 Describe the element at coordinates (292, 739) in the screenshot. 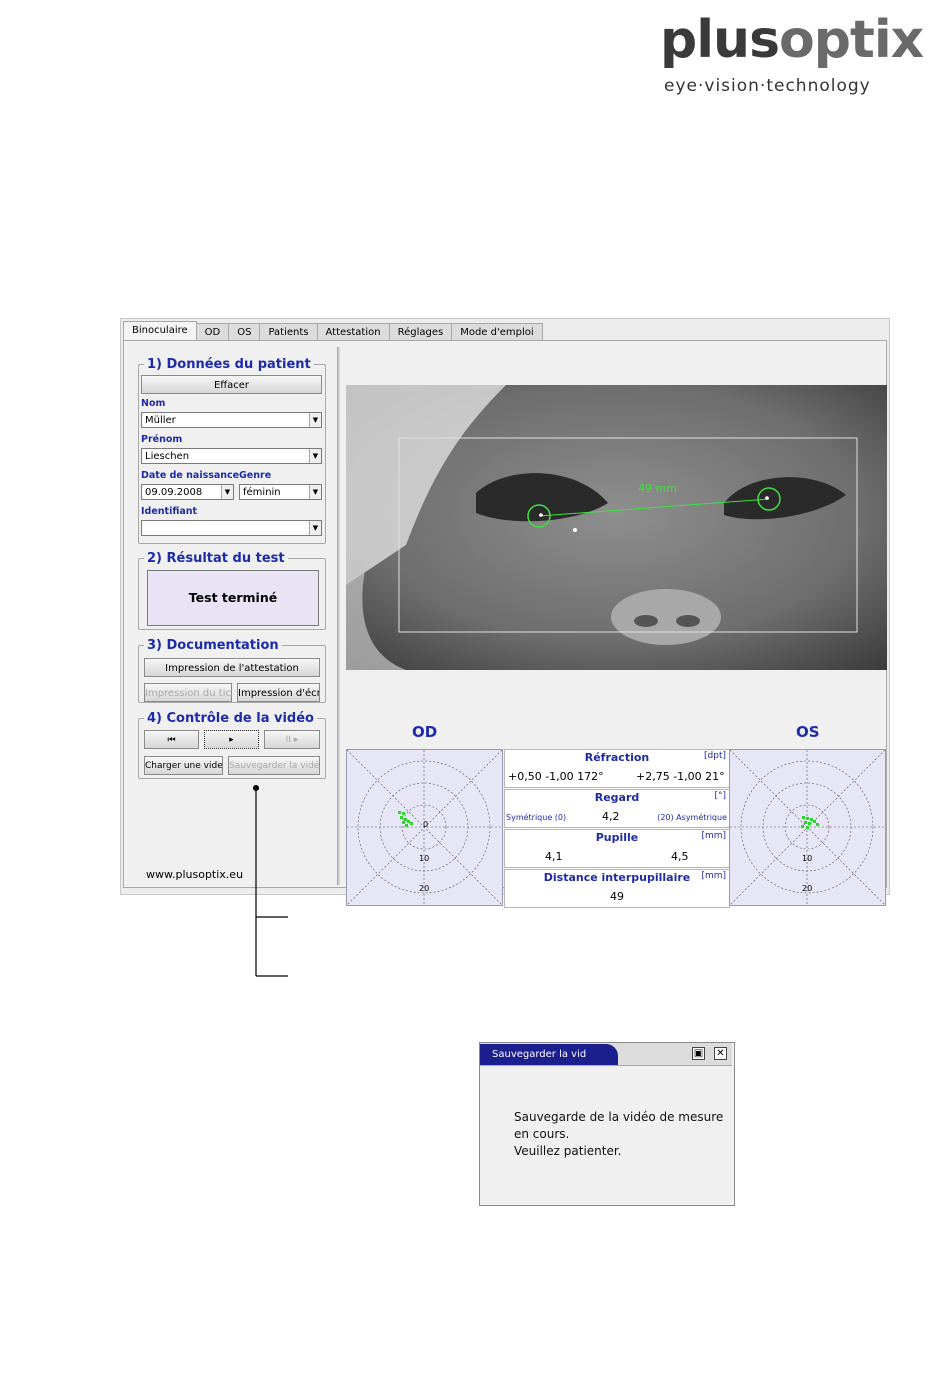

I see `pause-button: II ▸` at that location.